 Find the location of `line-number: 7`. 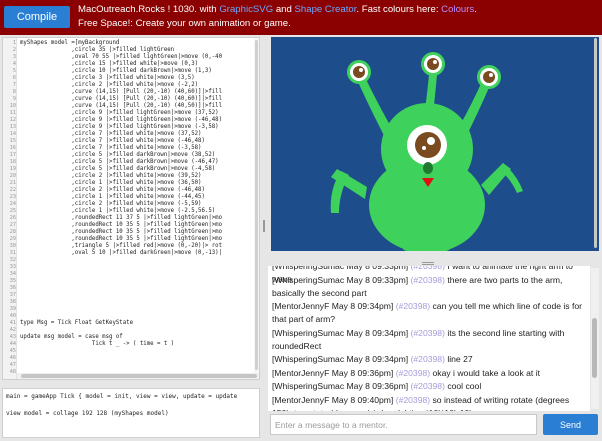

line-number: 7 is located at coordinates (14, 85).